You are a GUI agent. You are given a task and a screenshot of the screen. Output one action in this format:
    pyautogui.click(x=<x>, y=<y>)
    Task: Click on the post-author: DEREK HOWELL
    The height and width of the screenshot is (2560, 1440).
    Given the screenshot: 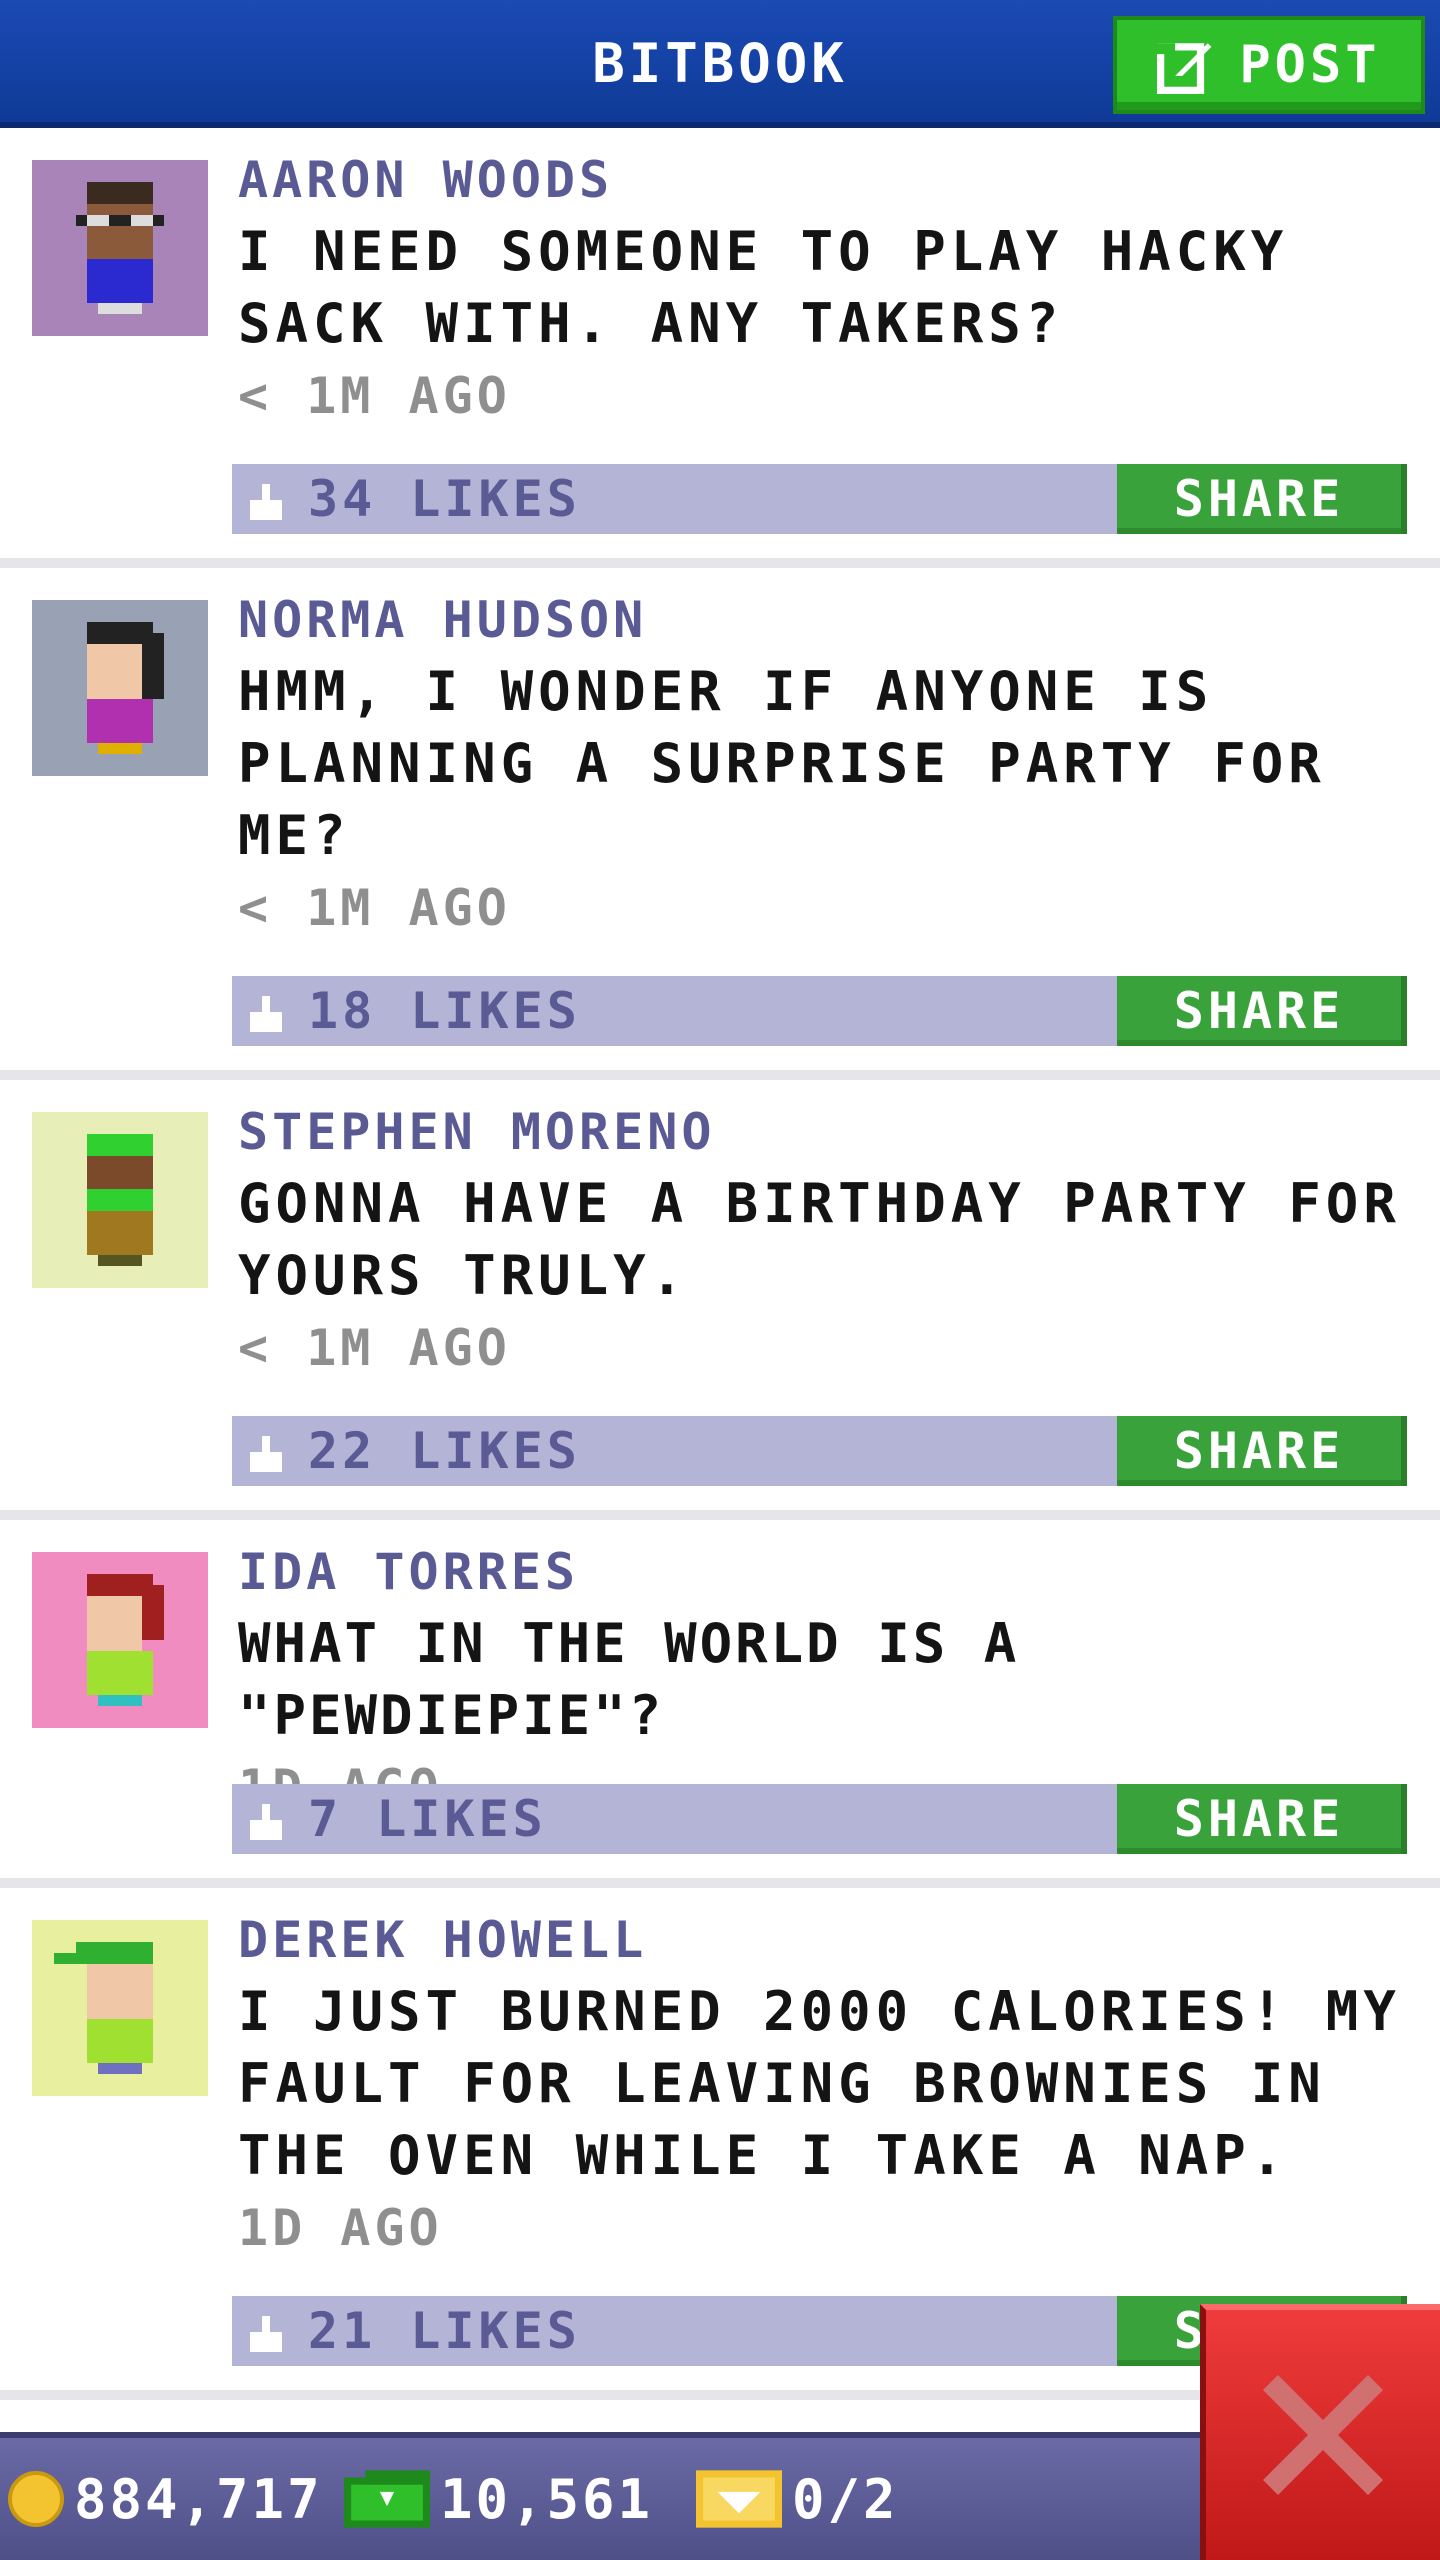 What is the action you would take?
    pyautogui.click(x=823, y=1940)
    